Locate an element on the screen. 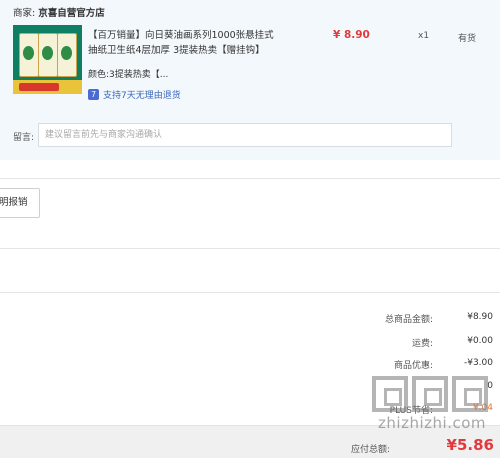 Image resolution: width=500 pixels, height=458 pixels. invoice-reimburse-button: 明报销 is located at coordinates (20, 203).